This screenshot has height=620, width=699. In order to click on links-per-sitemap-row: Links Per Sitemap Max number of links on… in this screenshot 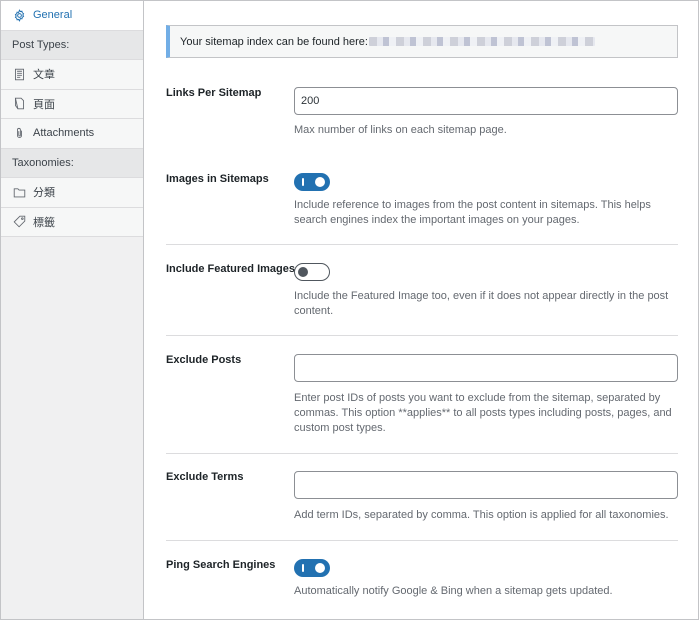, I will do `click(422, 112)`.